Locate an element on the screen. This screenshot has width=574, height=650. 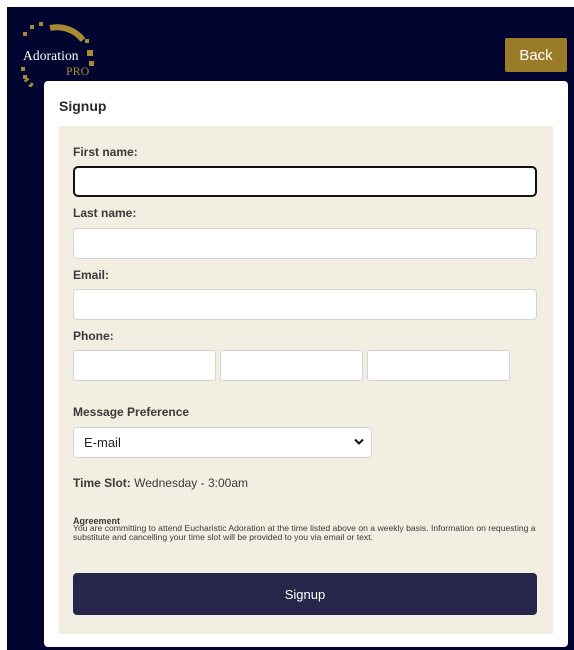
time-slot: Time Slot: Wednesday - 3:00am is located at coordinates (160, 483).